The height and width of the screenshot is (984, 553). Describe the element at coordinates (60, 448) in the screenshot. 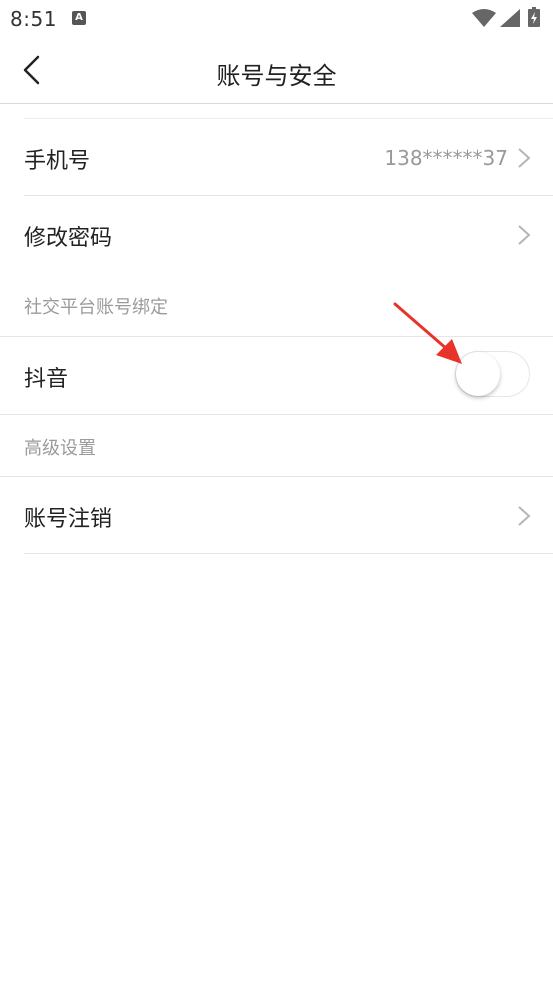

I see `section-header-advanced: 高级设置` at that location.